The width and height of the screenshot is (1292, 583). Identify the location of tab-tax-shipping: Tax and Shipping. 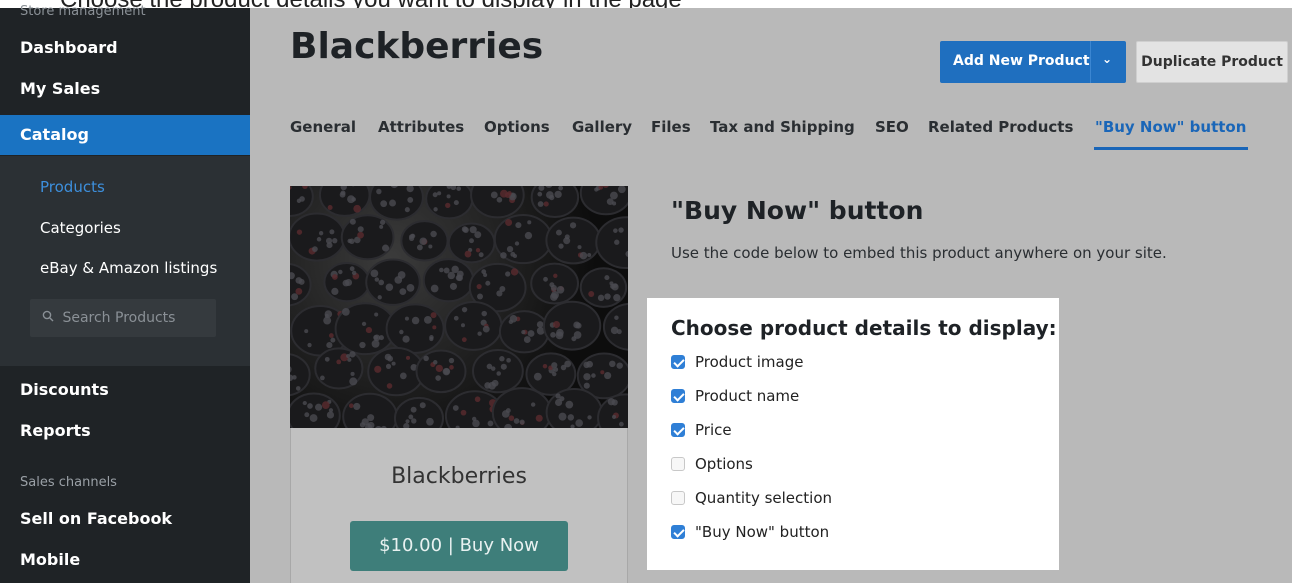
(782, 127).